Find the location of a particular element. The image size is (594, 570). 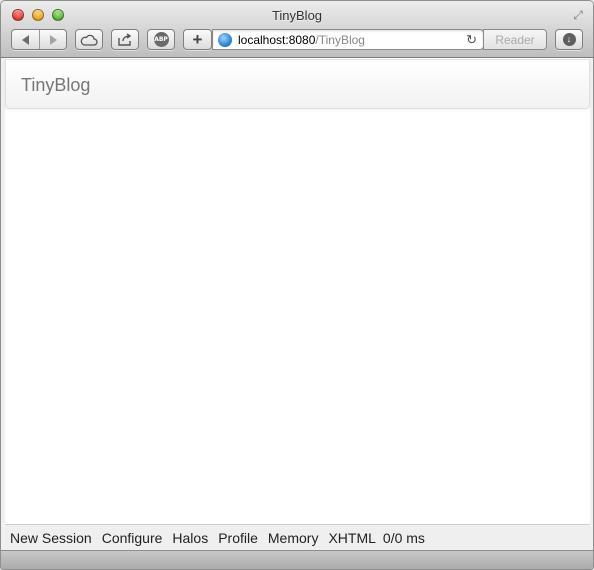

download-icon: ↓ is located at coordinates (569, 39).